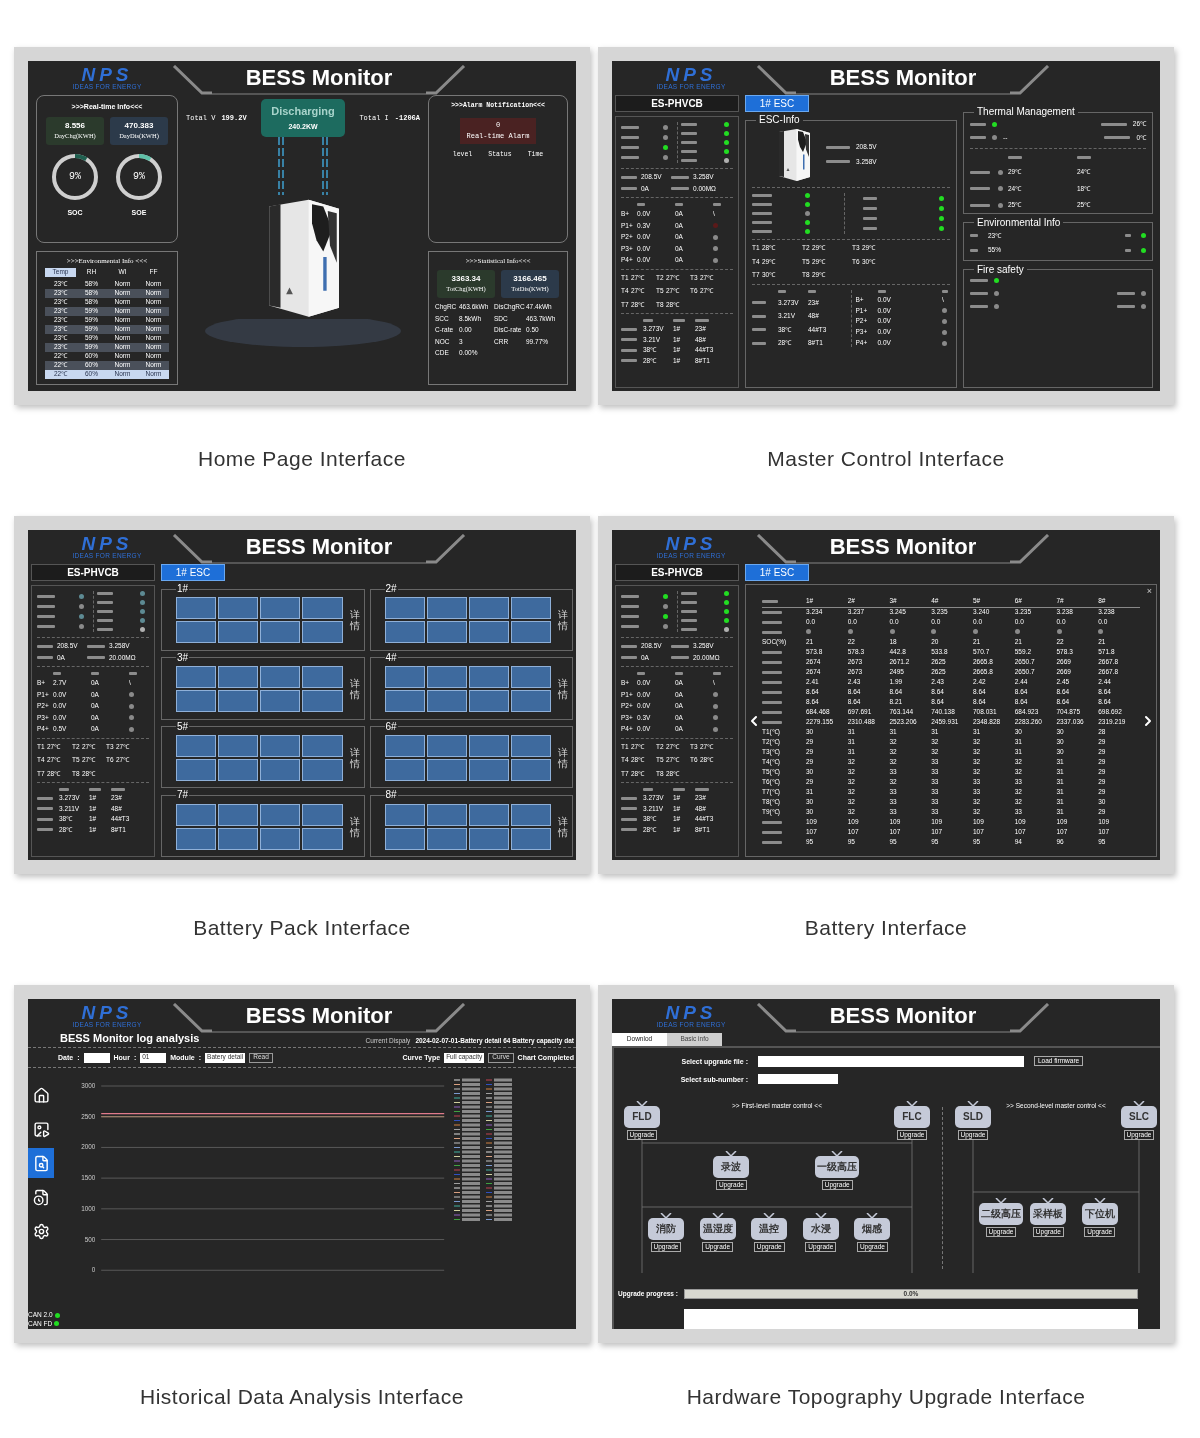  What do you see at coordinates (96, 1057) in the screenshot?
I see `select-field` at bounding box center [96, 1057].